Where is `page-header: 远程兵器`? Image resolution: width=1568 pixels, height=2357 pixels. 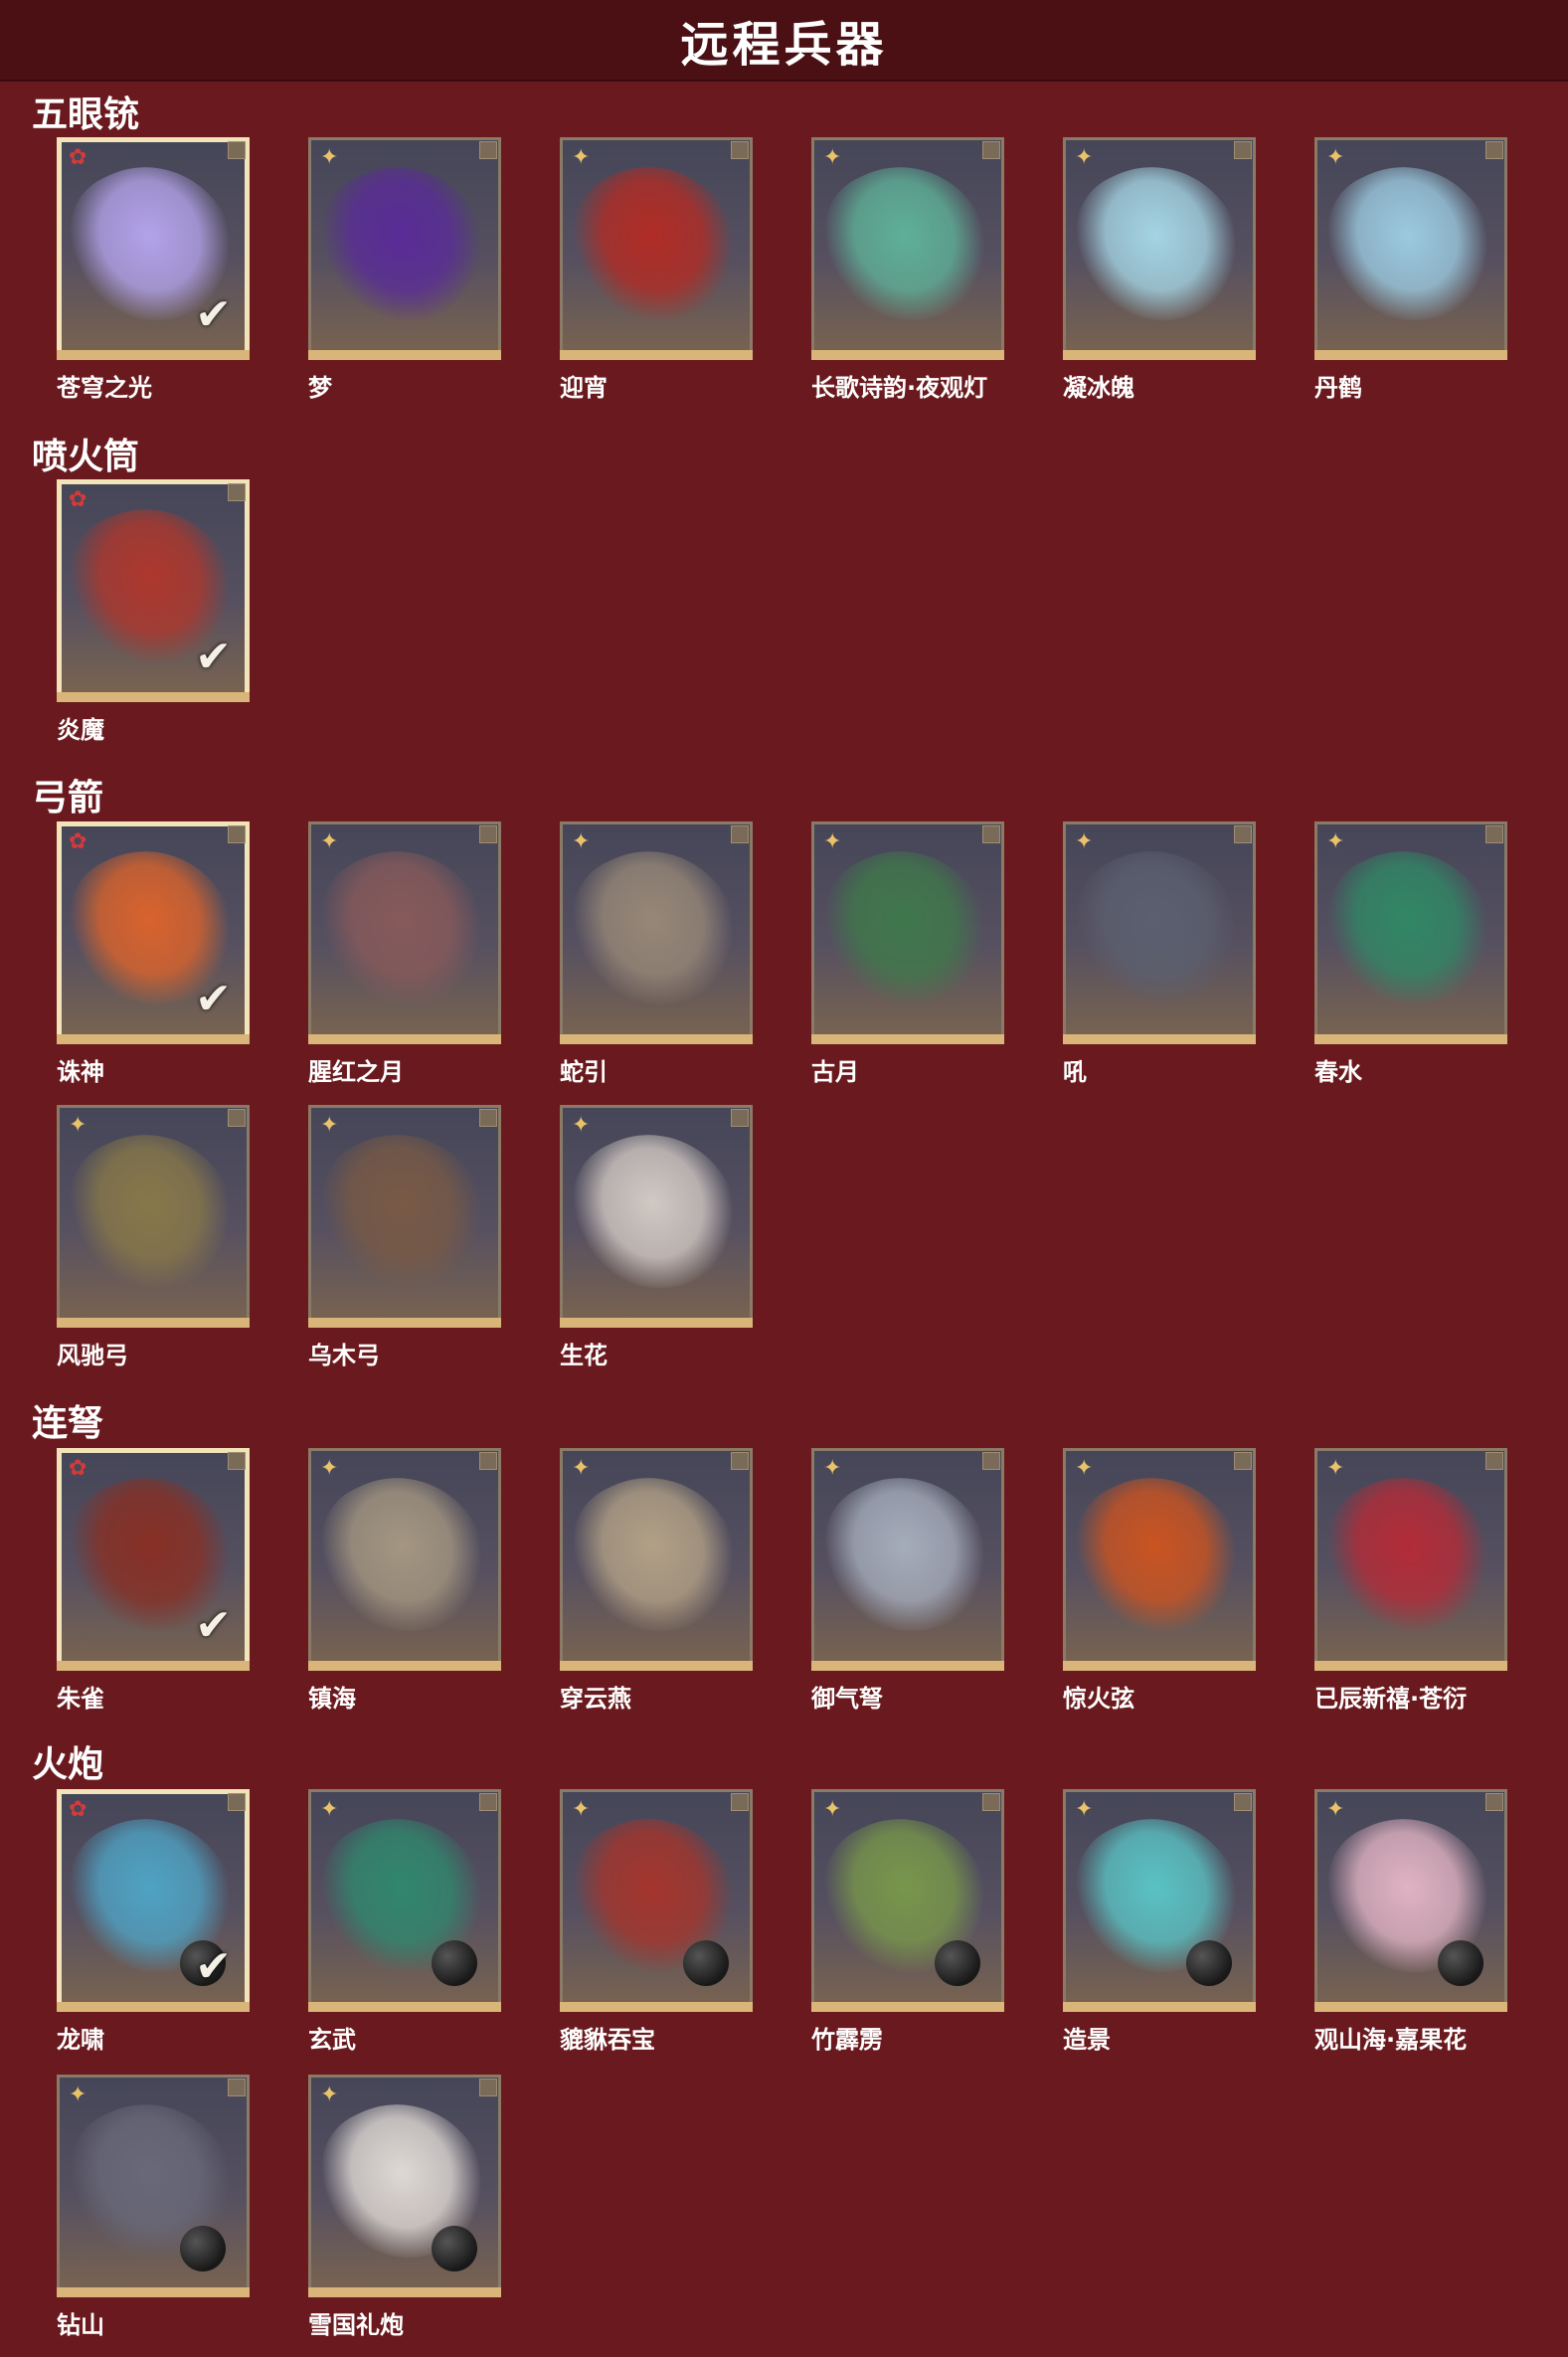
page-header: 远程兵器 is located at coordinates (784, 41).